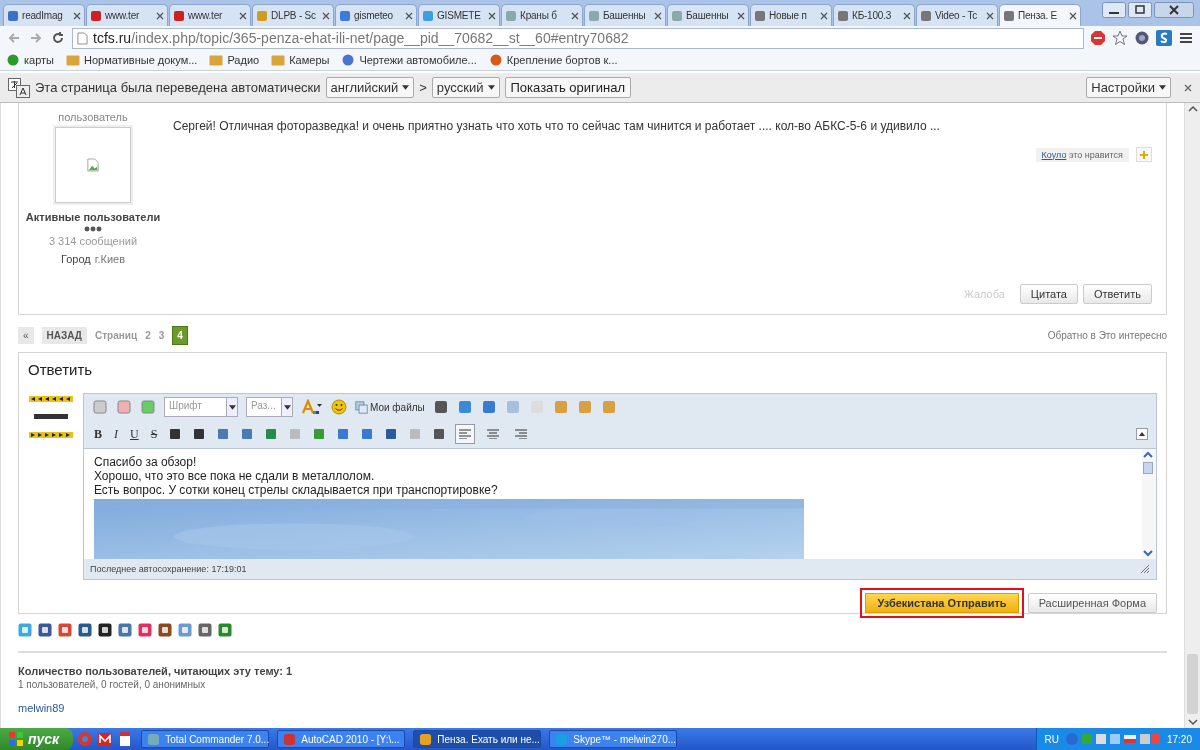 The width and height of the screenshot is (1200, 750). What do you see at coordinates (98, 434) in the screenshot?
I see `format-button: B` at bounding box center [98, 434].